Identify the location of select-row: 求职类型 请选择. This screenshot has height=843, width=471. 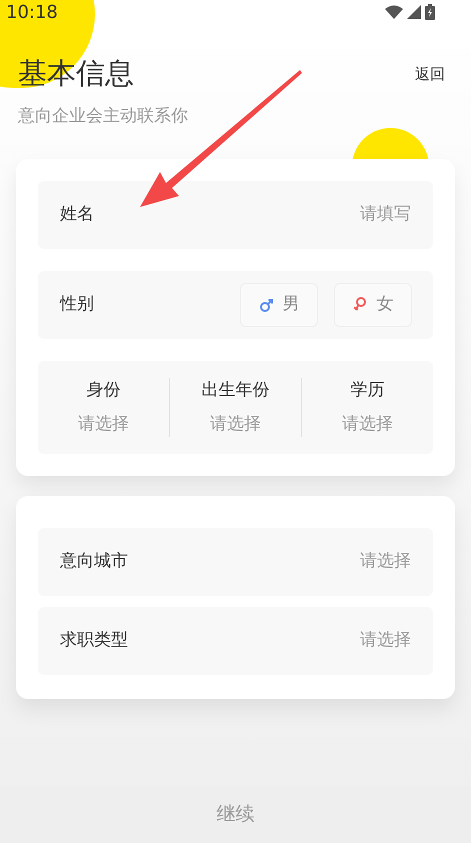
(235, 641).